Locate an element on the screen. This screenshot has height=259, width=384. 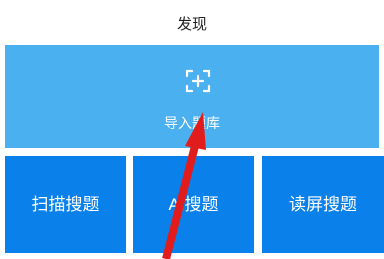
screen-read-search-label: 读屏搜题 is located at coordinates (323, 204).